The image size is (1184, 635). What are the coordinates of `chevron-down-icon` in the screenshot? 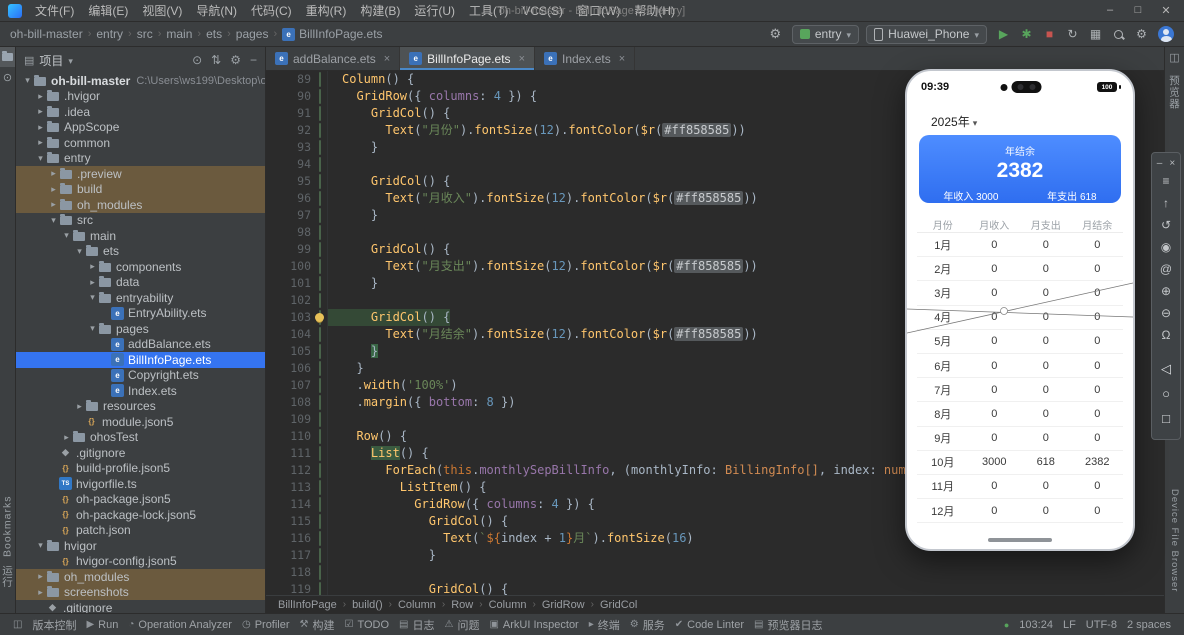 It's located at (70, 60).